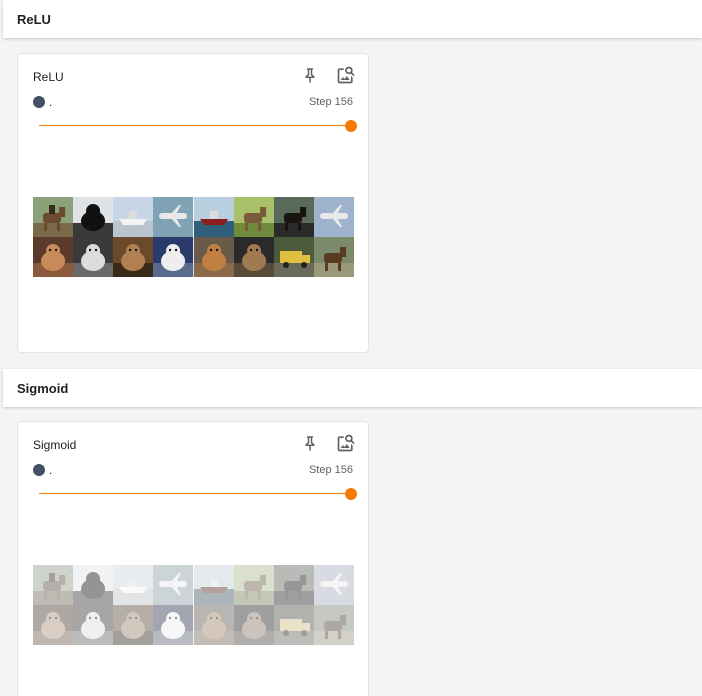 This screenshot has width=702, height=696. Describe the element at coordinates (34, 19) in the screenshot. I see `section-title: ReLU` at that location.